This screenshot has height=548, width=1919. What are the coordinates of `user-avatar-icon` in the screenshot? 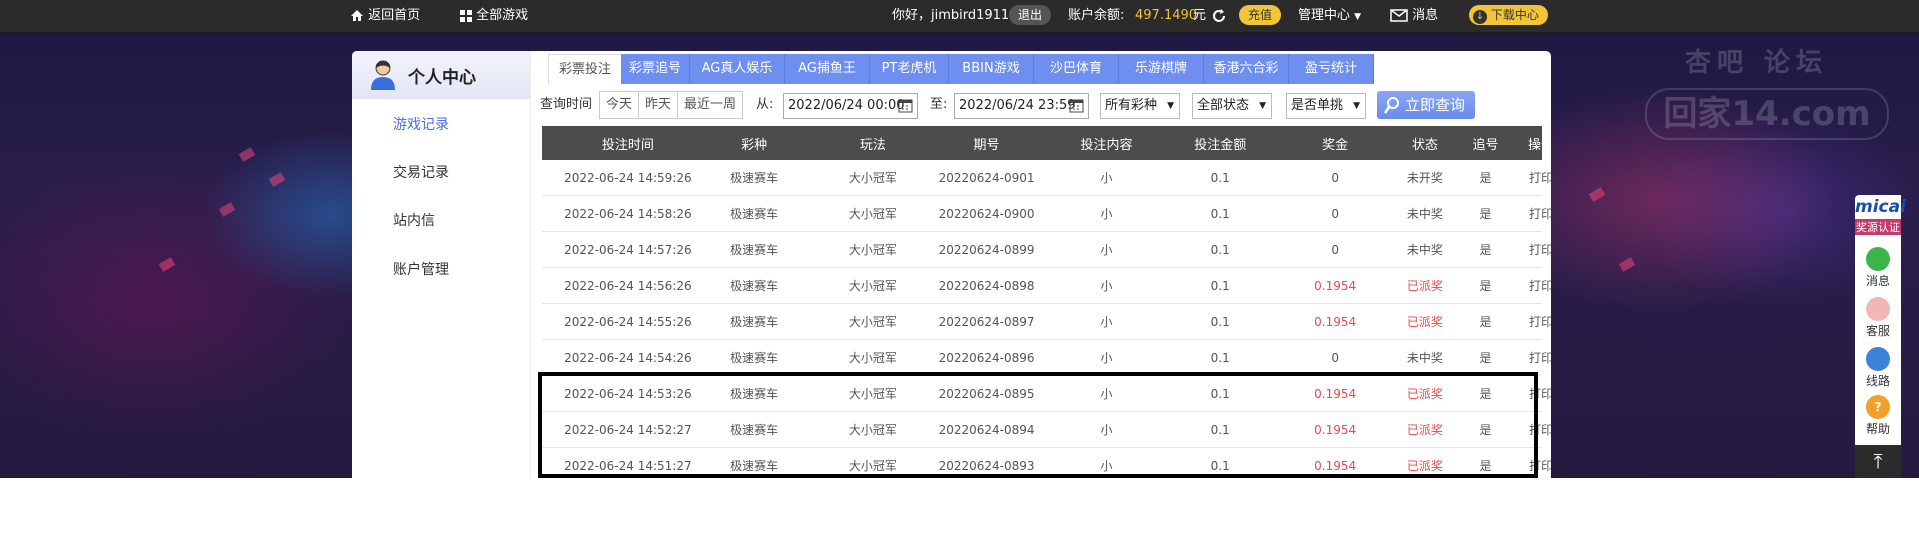 It's located at (383, 77).